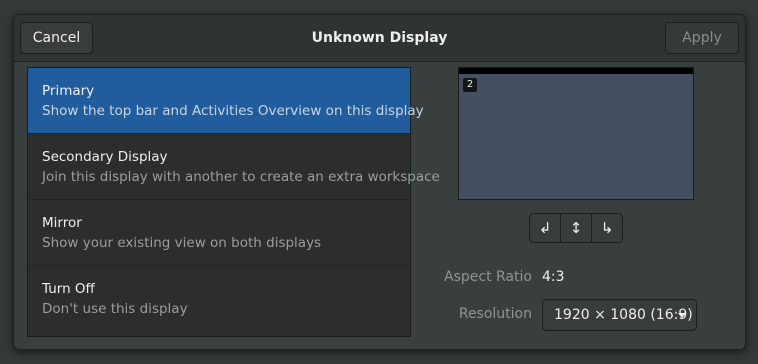  What do you see at coordinates (182, 243) in the screenshot?
I see `mode-subtitle: Show your existing view on both displays` at bounding box center [182, 243].